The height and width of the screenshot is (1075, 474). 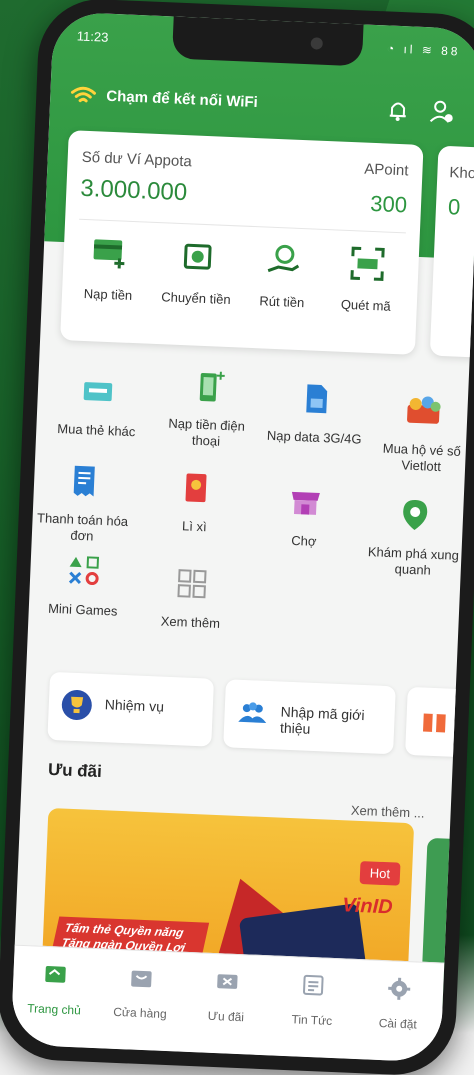 What do you see at coordinates (424, 410) in the screenshot?
I see `lottery-icon` at bounding box center [424, 410].